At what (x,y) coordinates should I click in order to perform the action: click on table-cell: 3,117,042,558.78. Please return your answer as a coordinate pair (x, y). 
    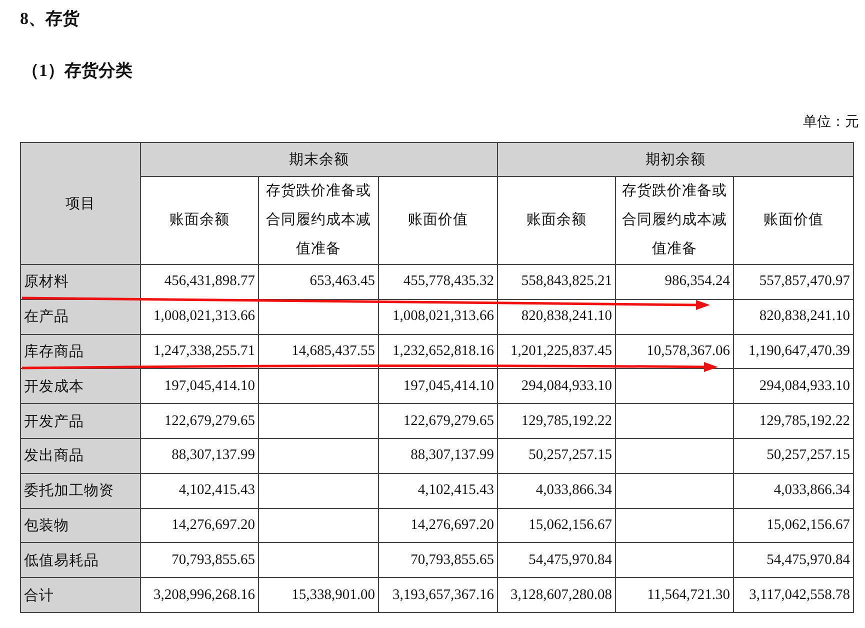
    Looking at the image, I should click on (794, 595).